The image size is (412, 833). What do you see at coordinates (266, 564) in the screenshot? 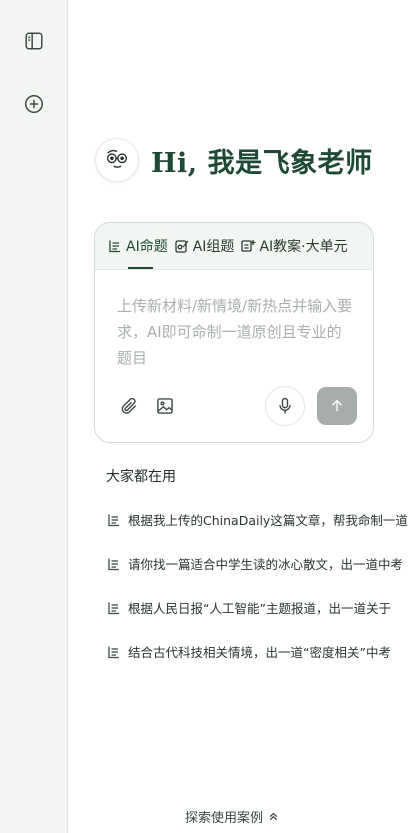
I see `suggestion-text: 请你找一篇适合中学生读的冰心散文，出一道中考` at bounding box center [266, 564].